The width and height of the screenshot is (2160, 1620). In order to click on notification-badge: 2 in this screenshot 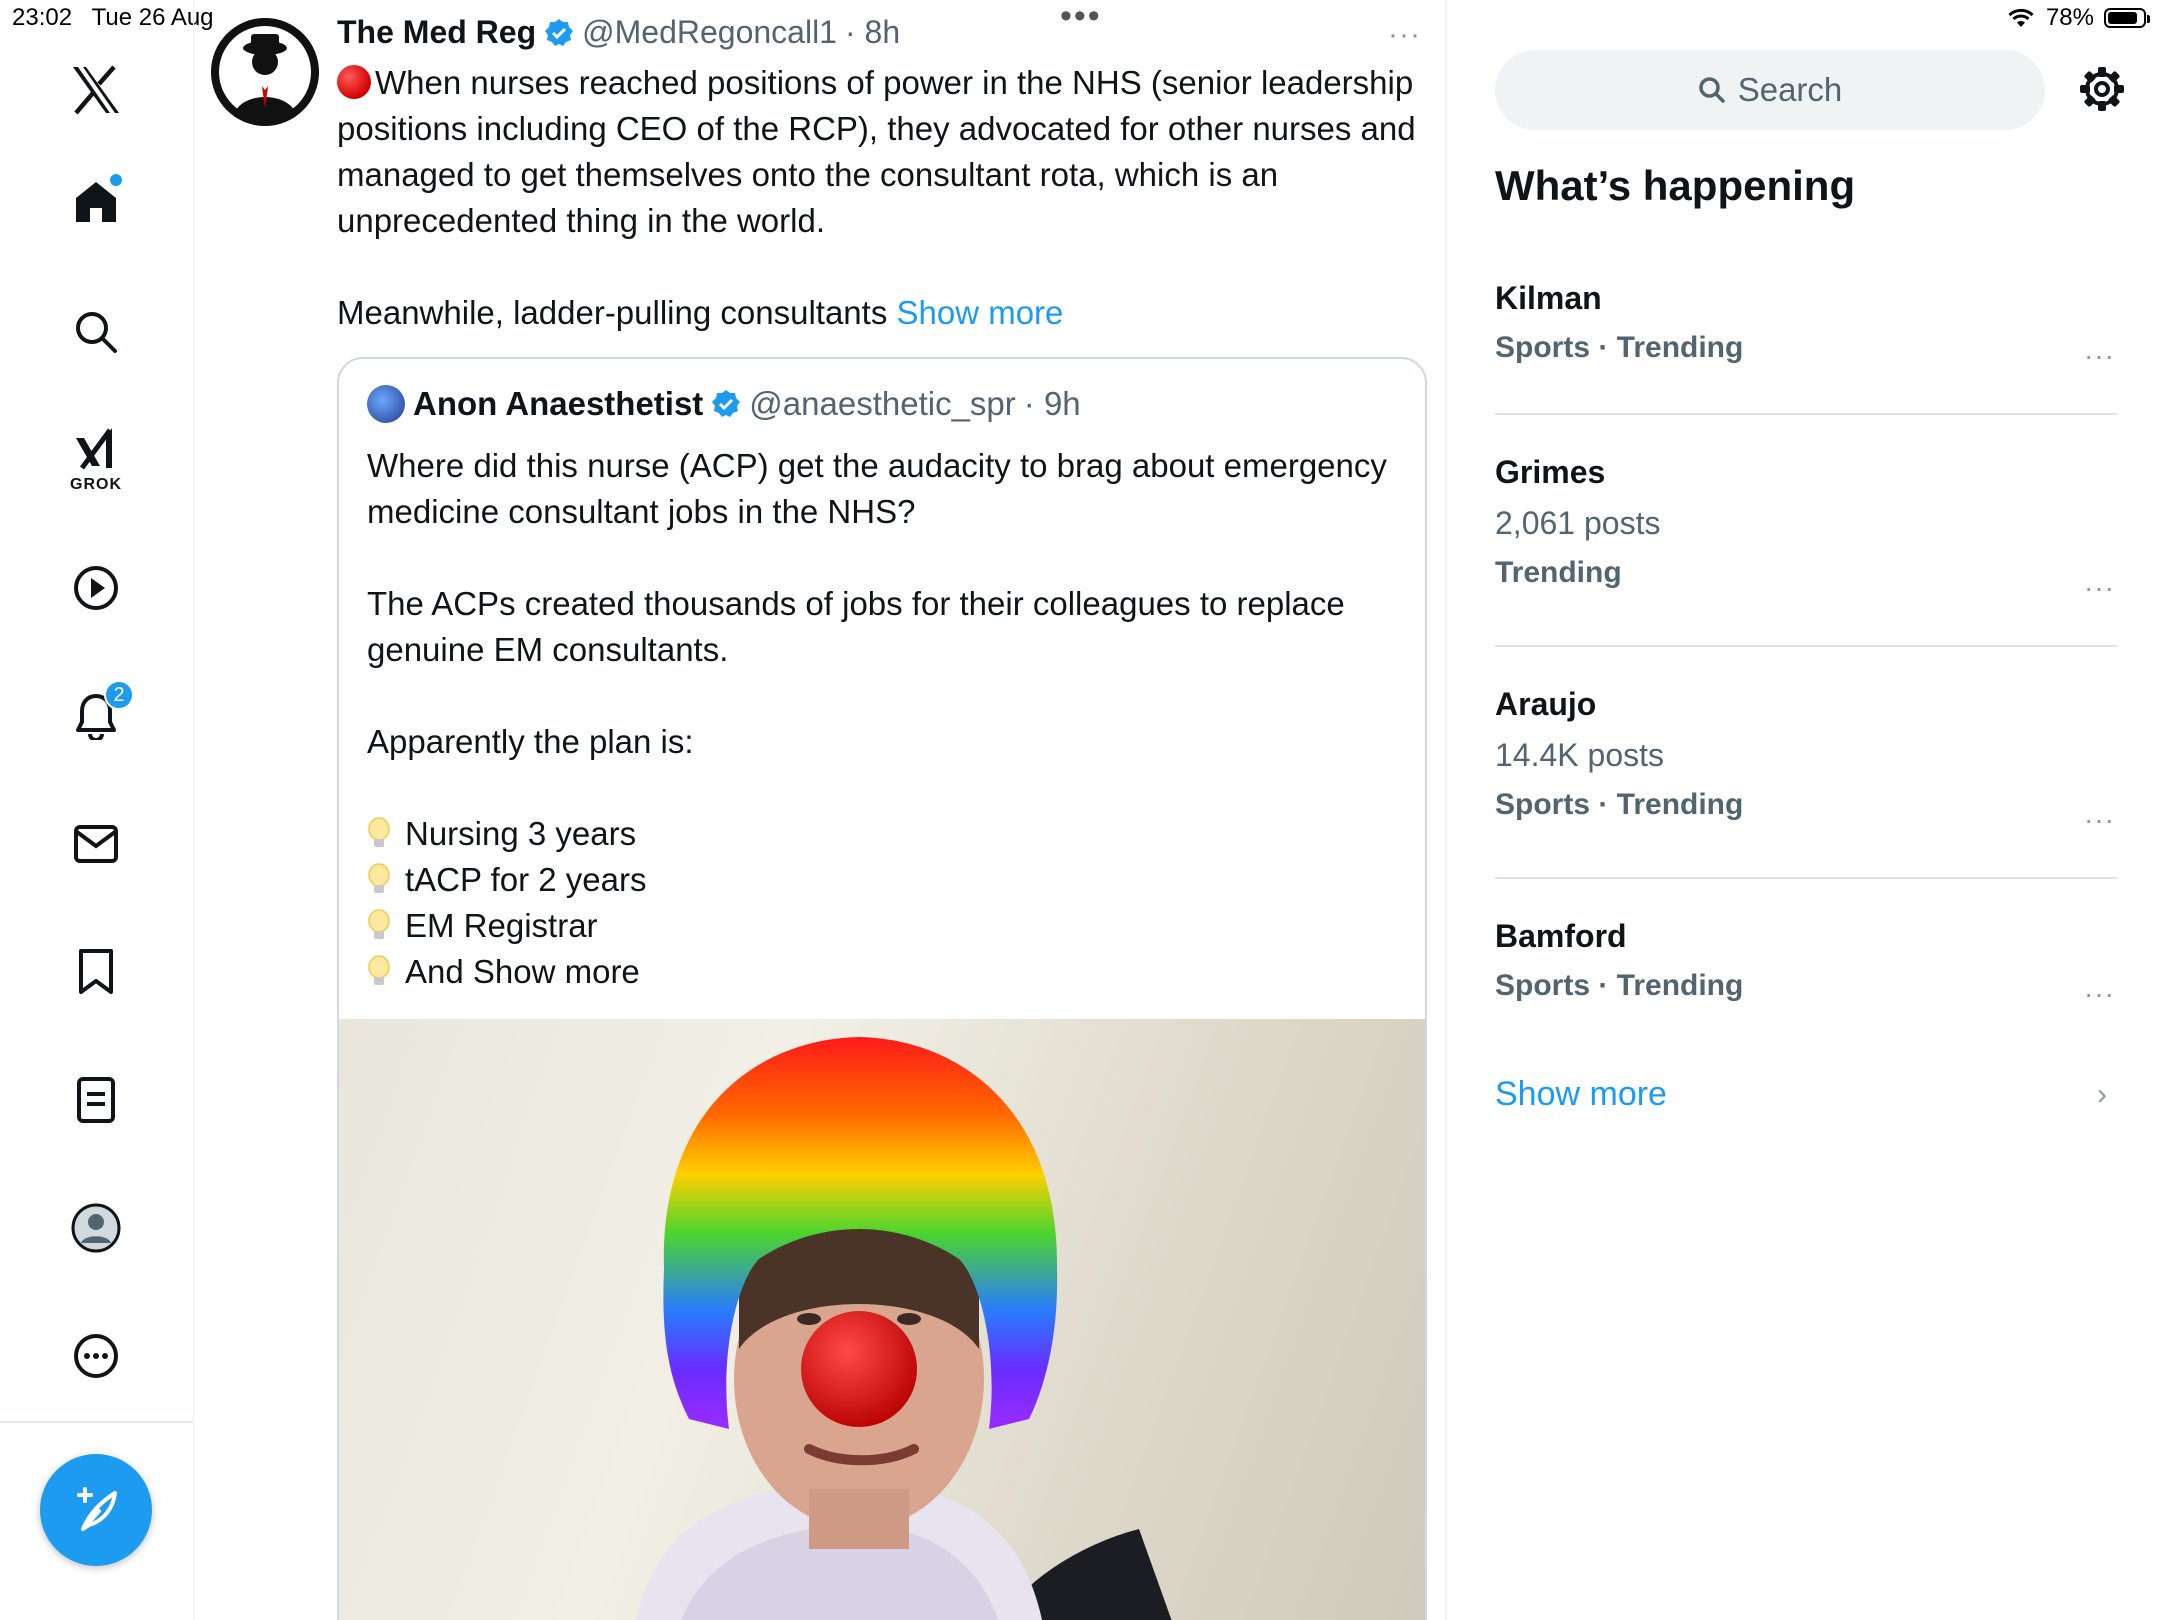, I will do `click(119, 695)`.